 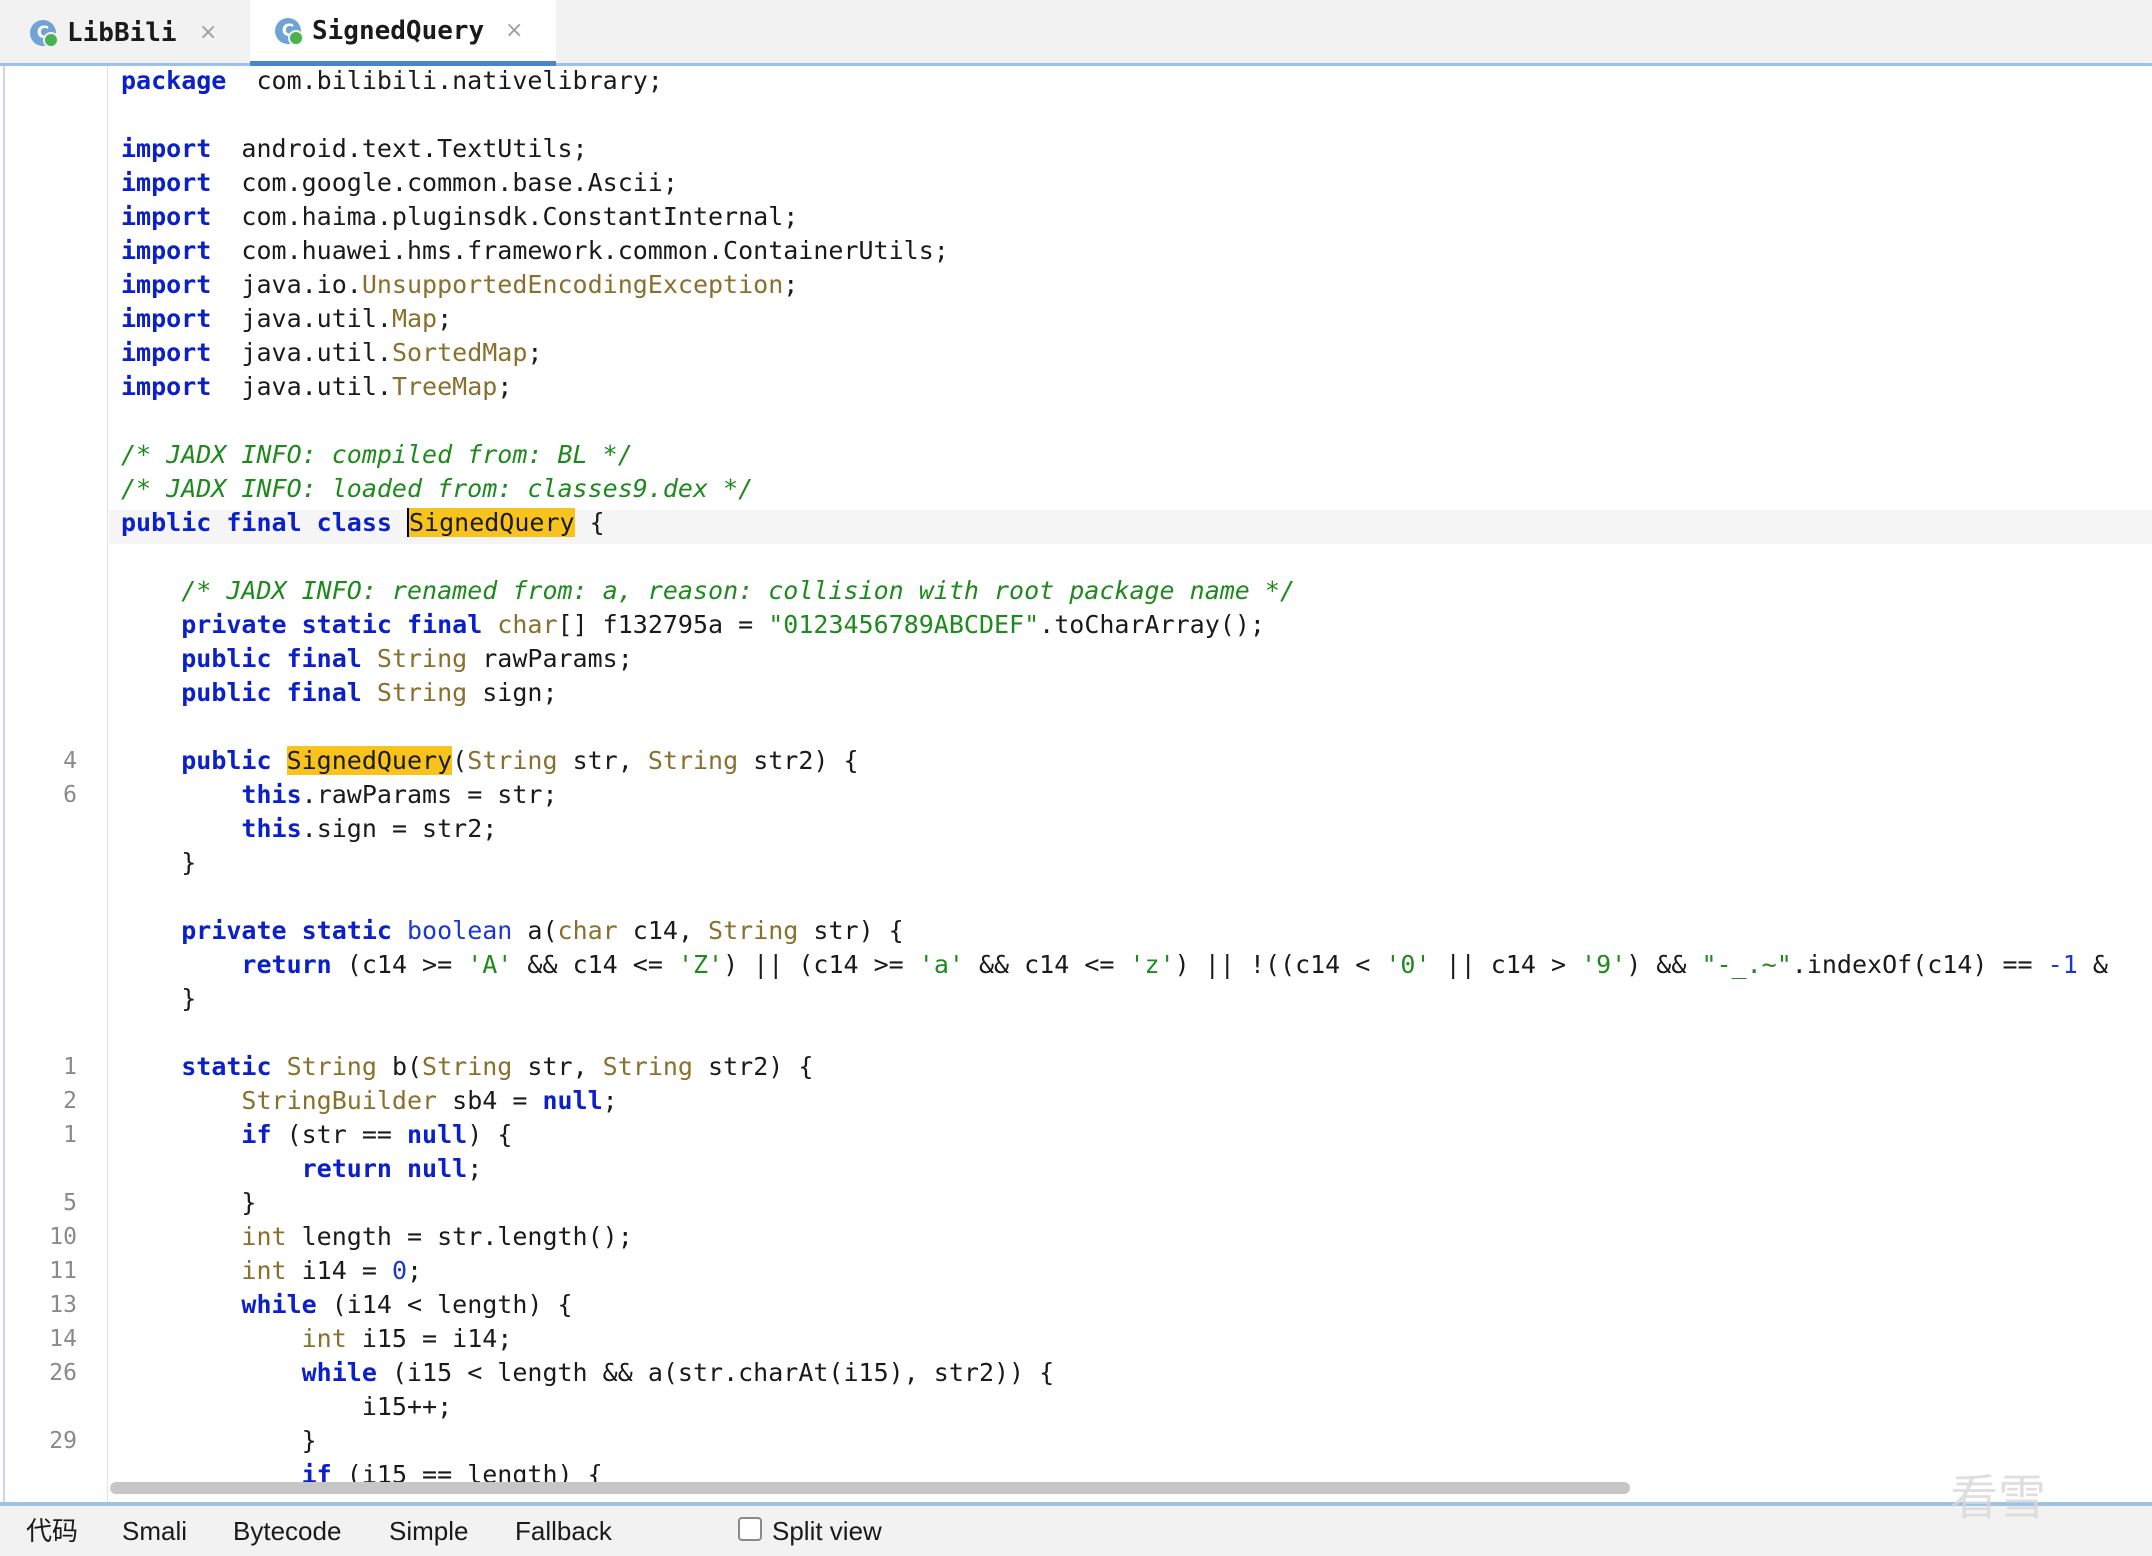 I want to click on watermark-logo: 看雪, so click(x=2040, y=1493).